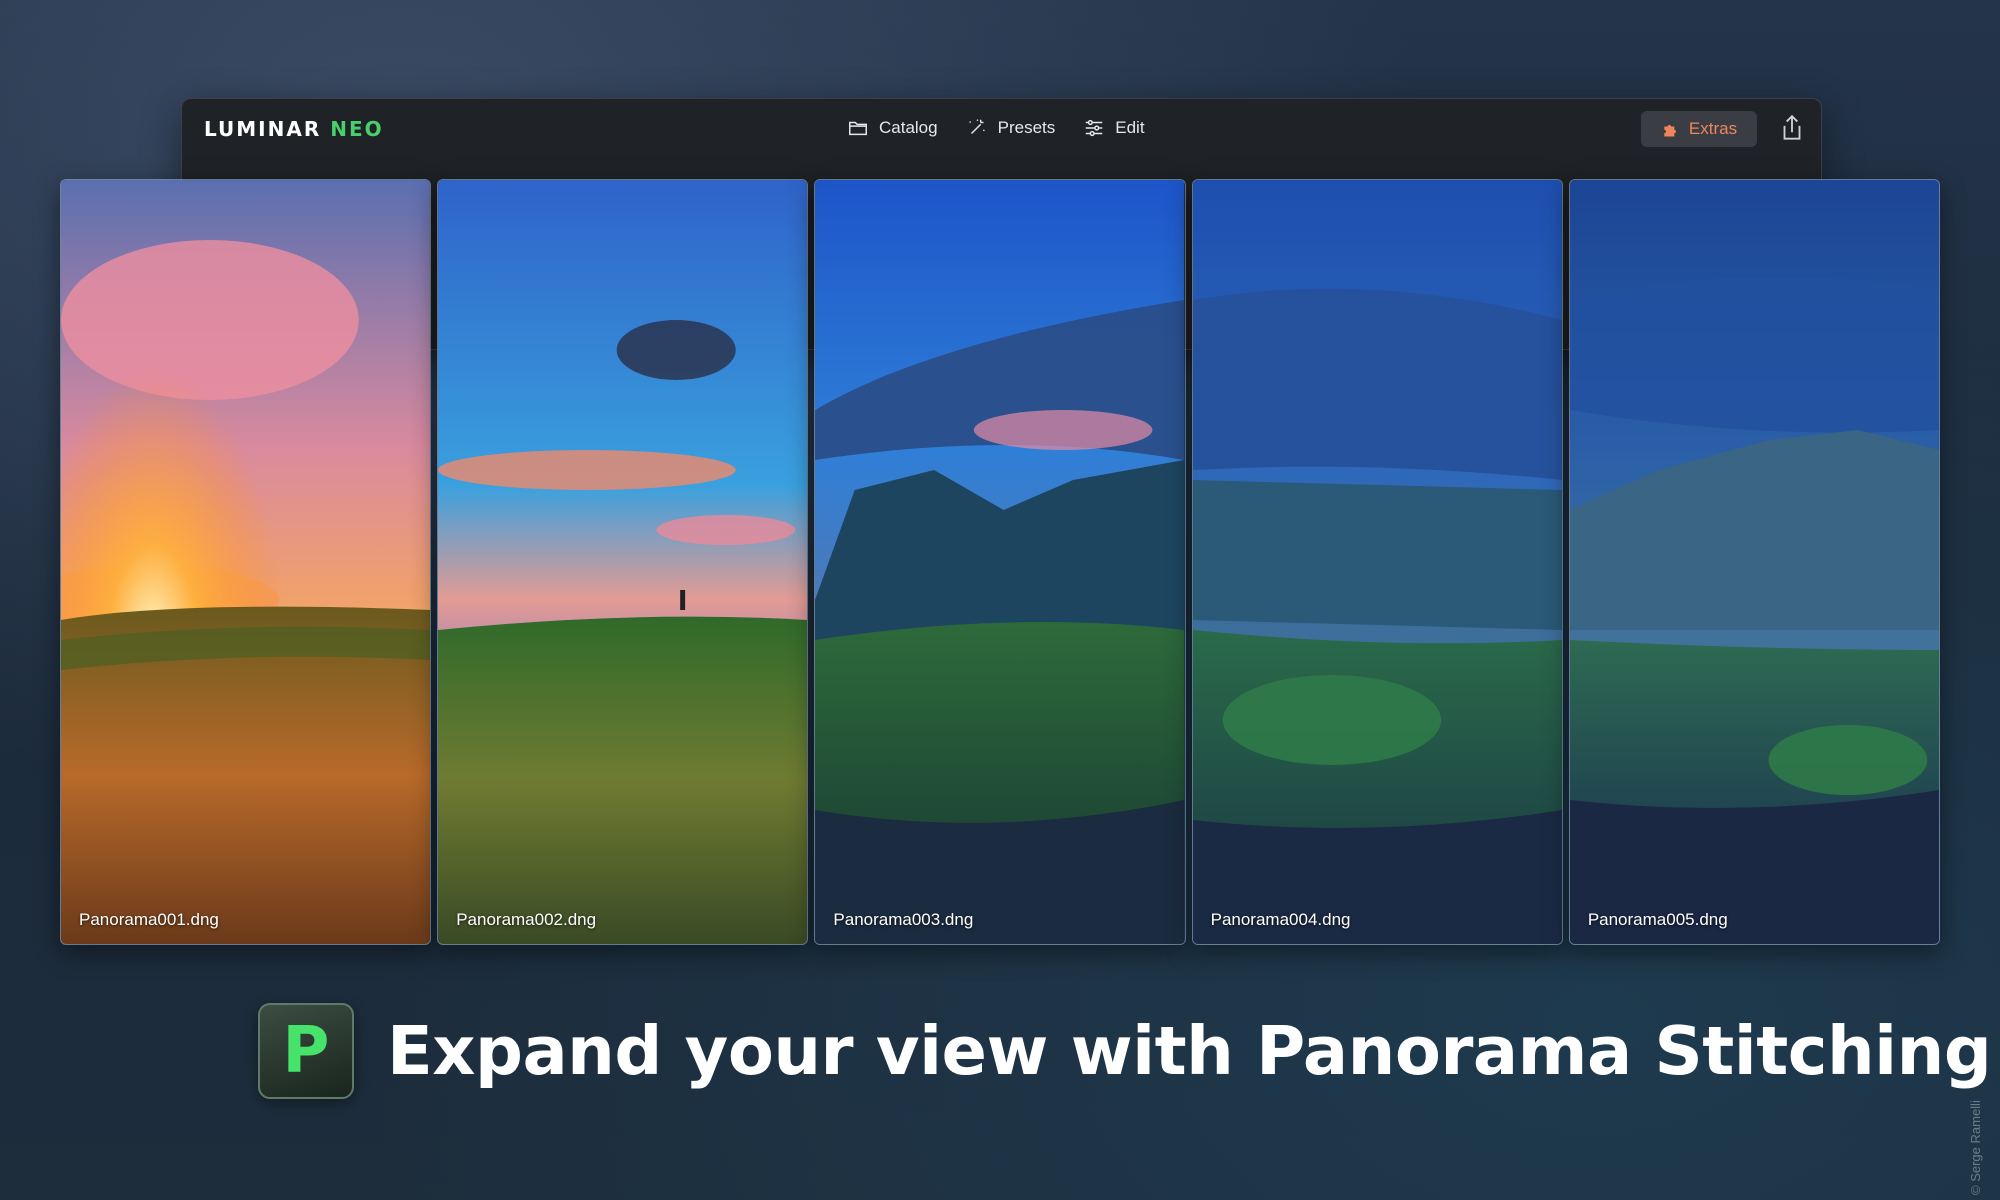 This screenshot has height=1200, width=2000. Describe the element at coordinates (976, 127) in the screenshot. I see `magic-wand-icon` at that location.